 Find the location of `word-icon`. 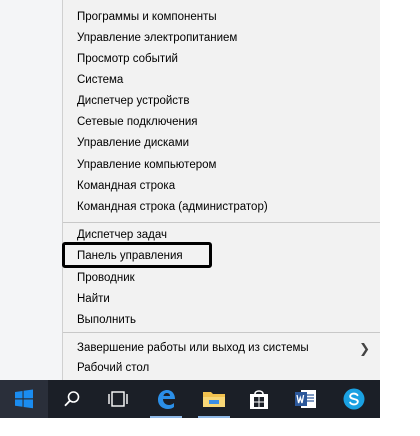

word-icon is located at coordinates (305, 399).